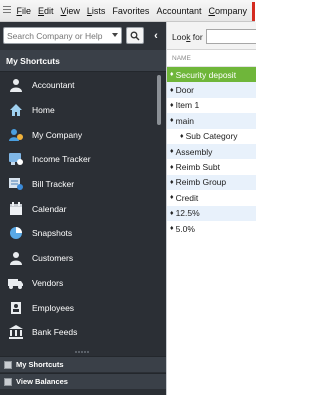 The width and height of the screenshot is (320, 395). Describe the element at coordinates (16, 332) in the screenshot. I see `bank-feeds-icon` at that location.